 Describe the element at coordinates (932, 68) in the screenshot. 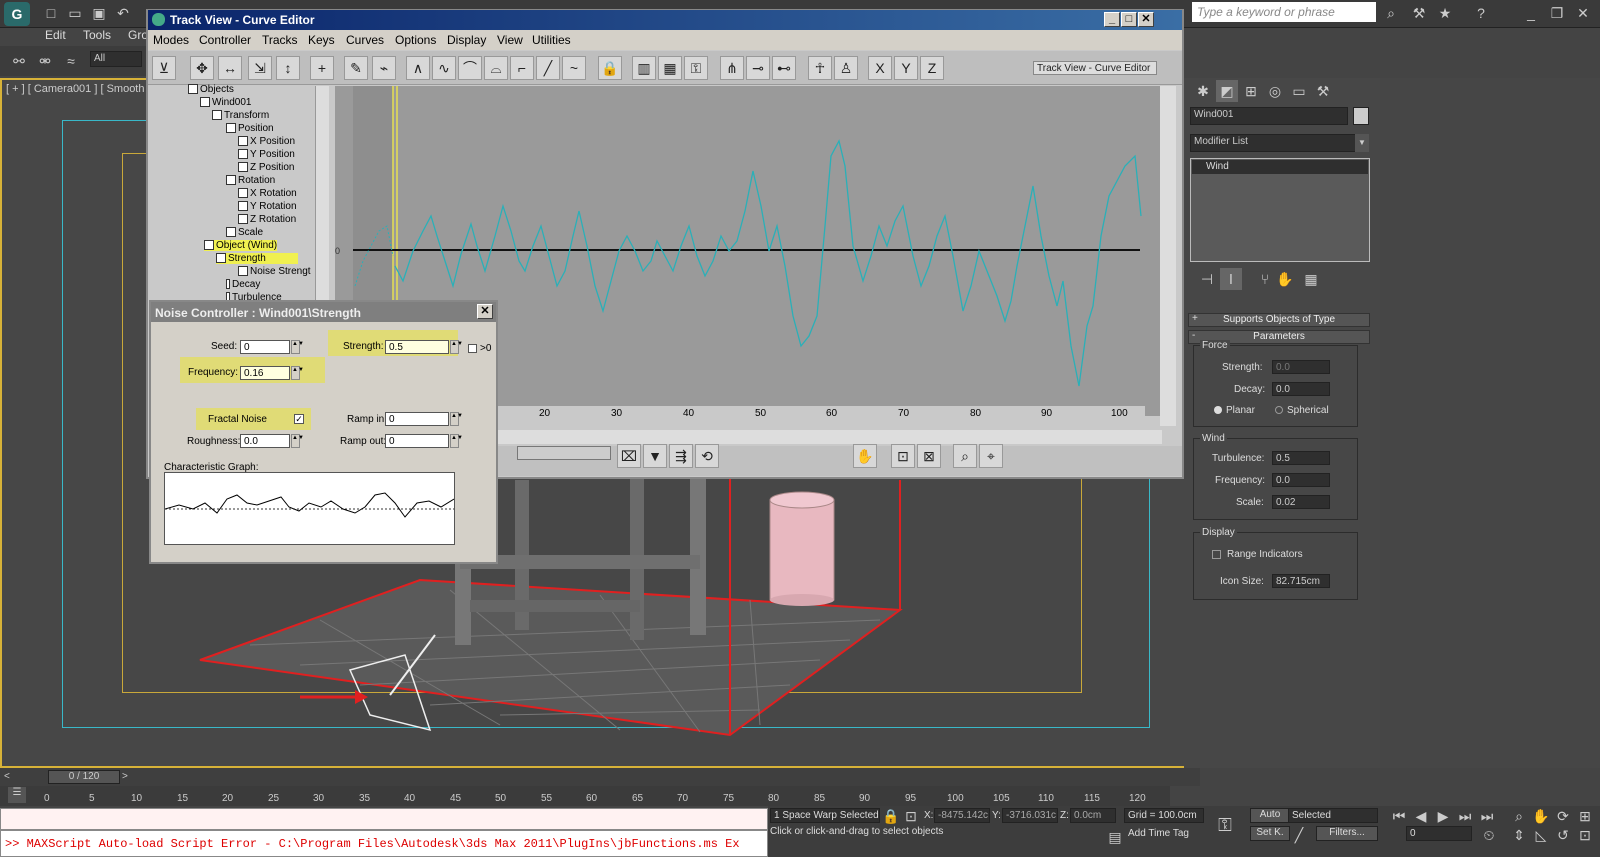

I see `biped-z-icon: Z` at that location.